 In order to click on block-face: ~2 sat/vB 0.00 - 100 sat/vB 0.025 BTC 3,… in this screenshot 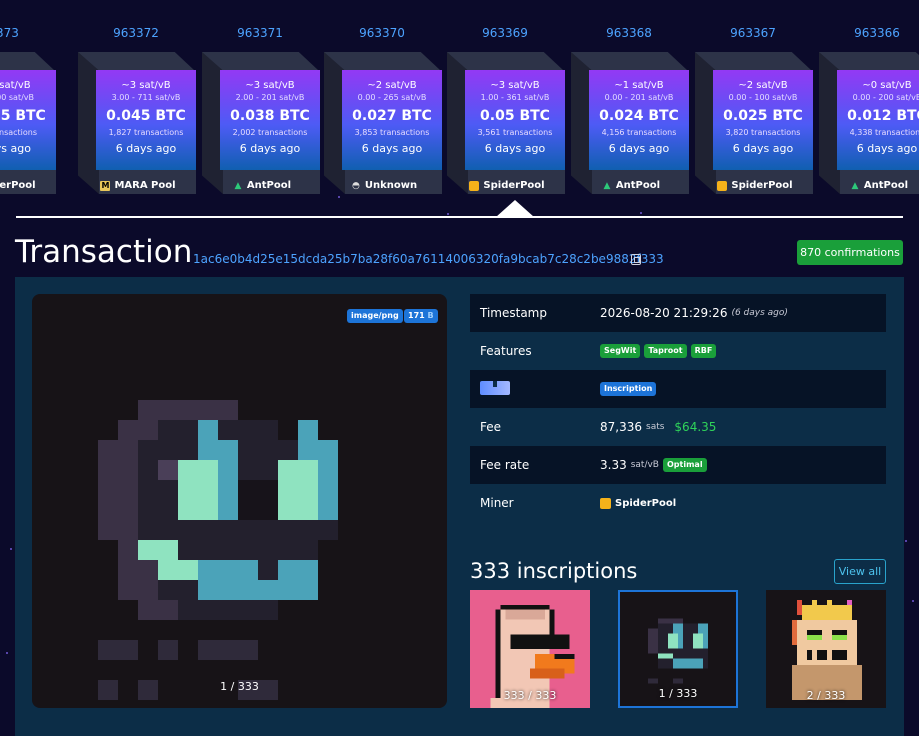, I will do `click(763, 120)`.